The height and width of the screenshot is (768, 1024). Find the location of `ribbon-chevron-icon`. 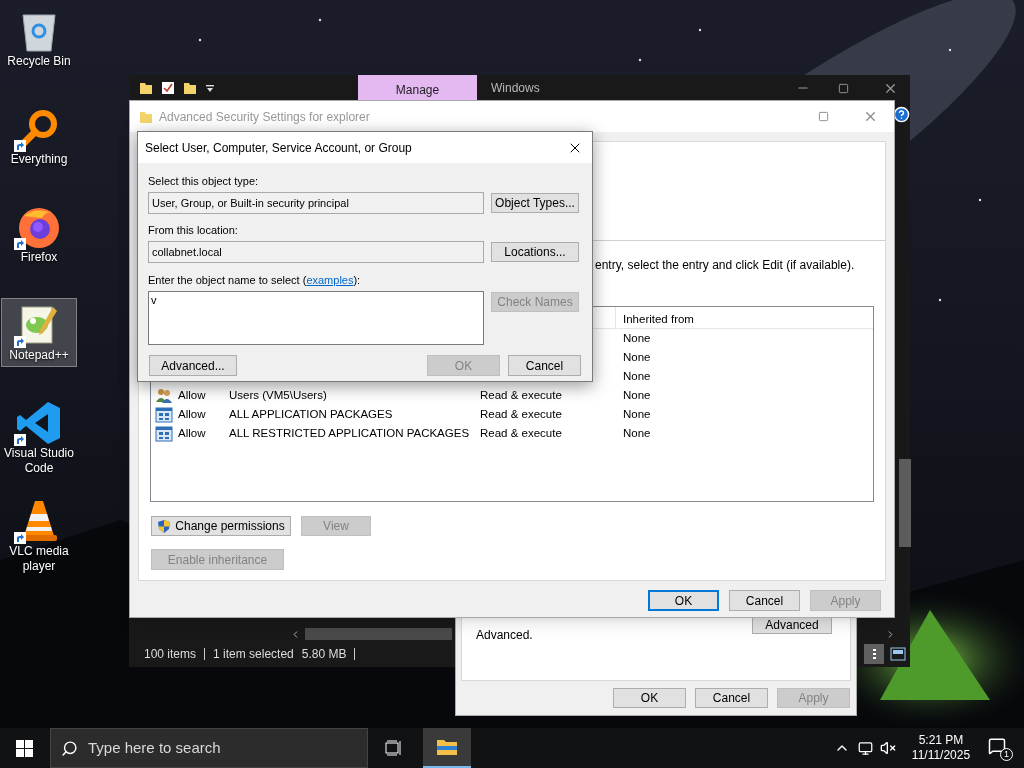

ribbon-chevron-icon is located at coordinates (39, 423).